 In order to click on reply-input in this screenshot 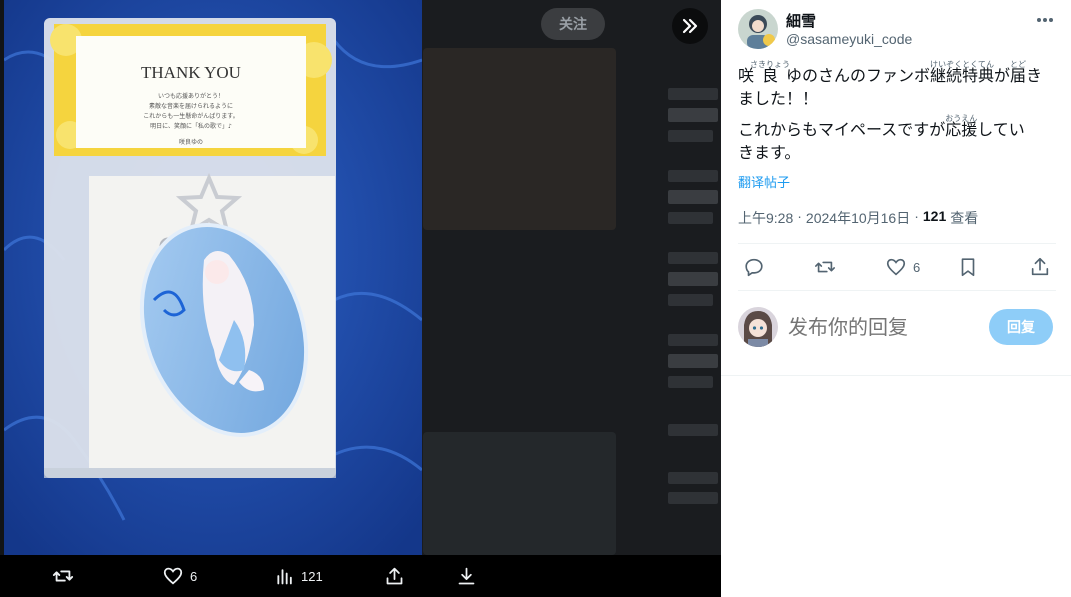, I will do `click(883, 328)`.